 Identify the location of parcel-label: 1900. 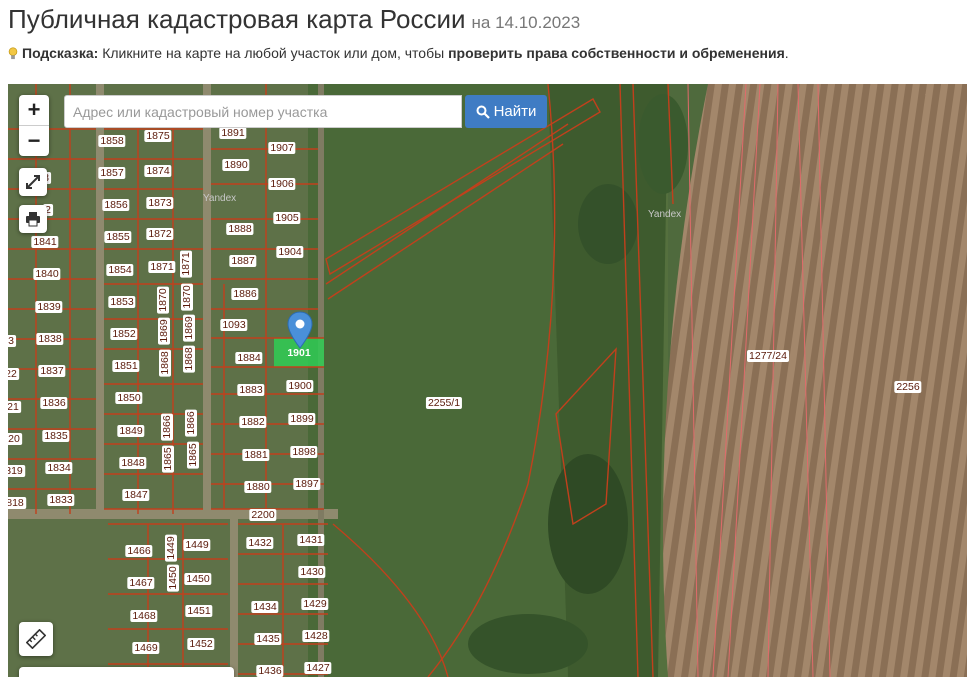
(300, 386).